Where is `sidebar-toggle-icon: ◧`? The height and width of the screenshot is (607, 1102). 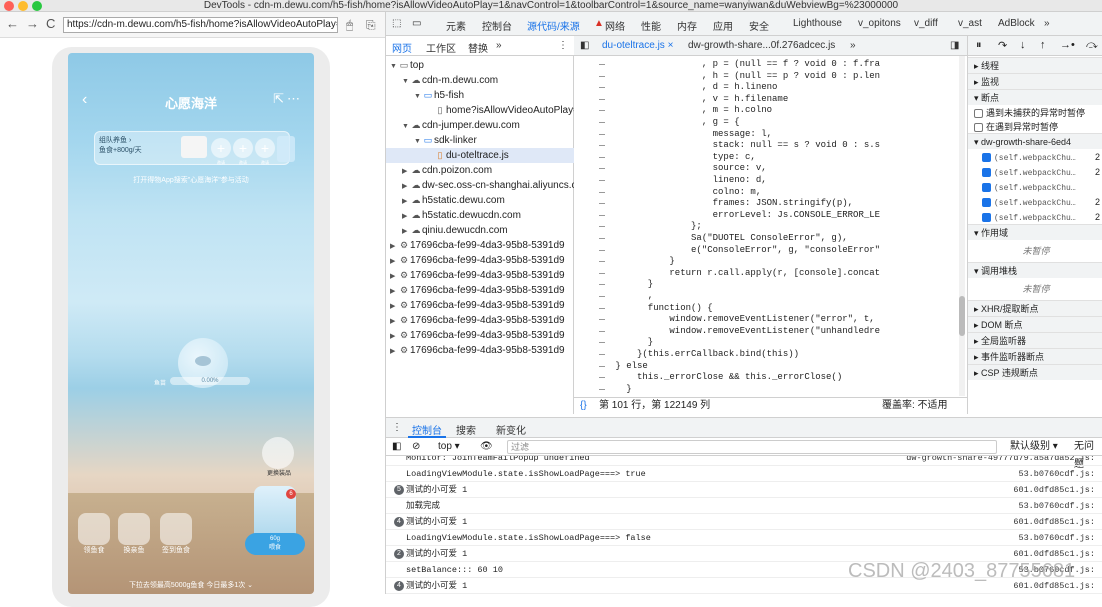
sidebar-toggle-icon: ◧ is located at coordinates (396, 447).